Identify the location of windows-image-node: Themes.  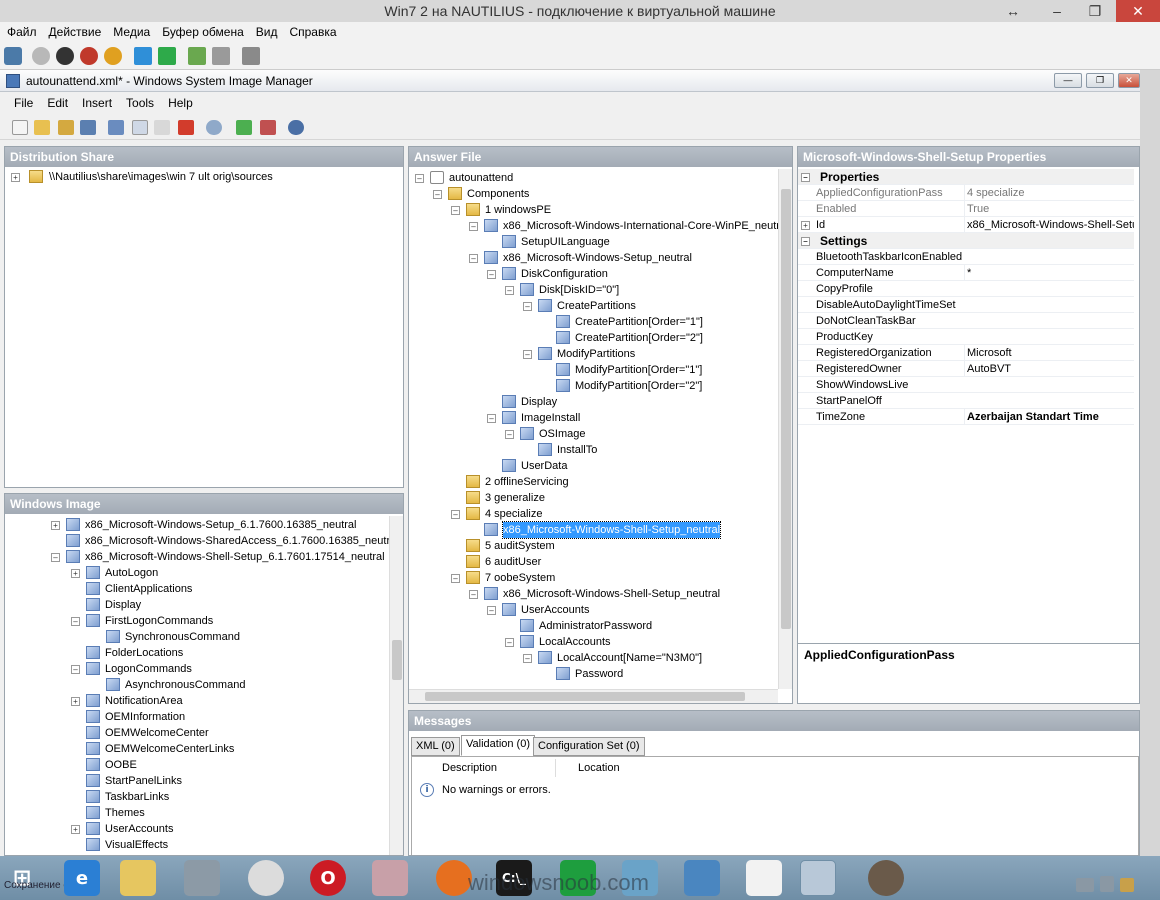
(197, 813).